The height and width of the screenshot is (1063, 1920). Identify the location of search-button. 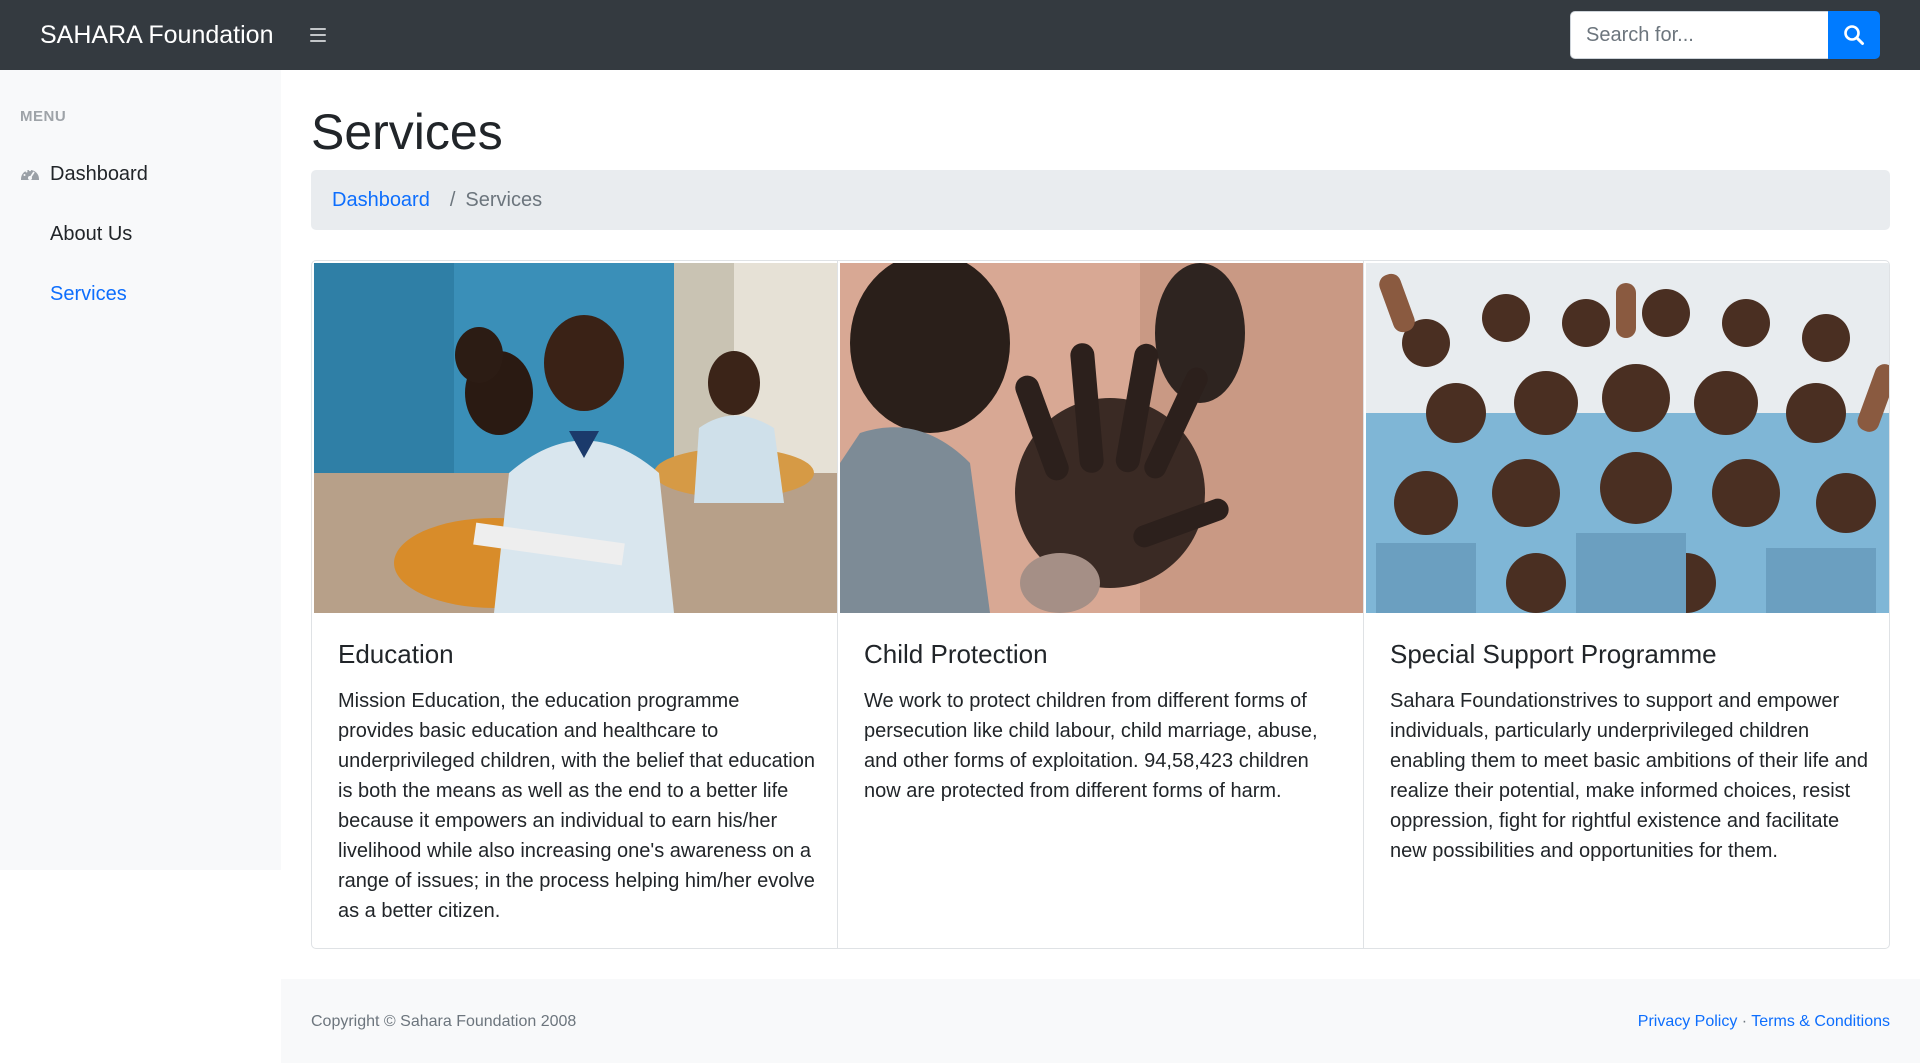
(1854, 35).